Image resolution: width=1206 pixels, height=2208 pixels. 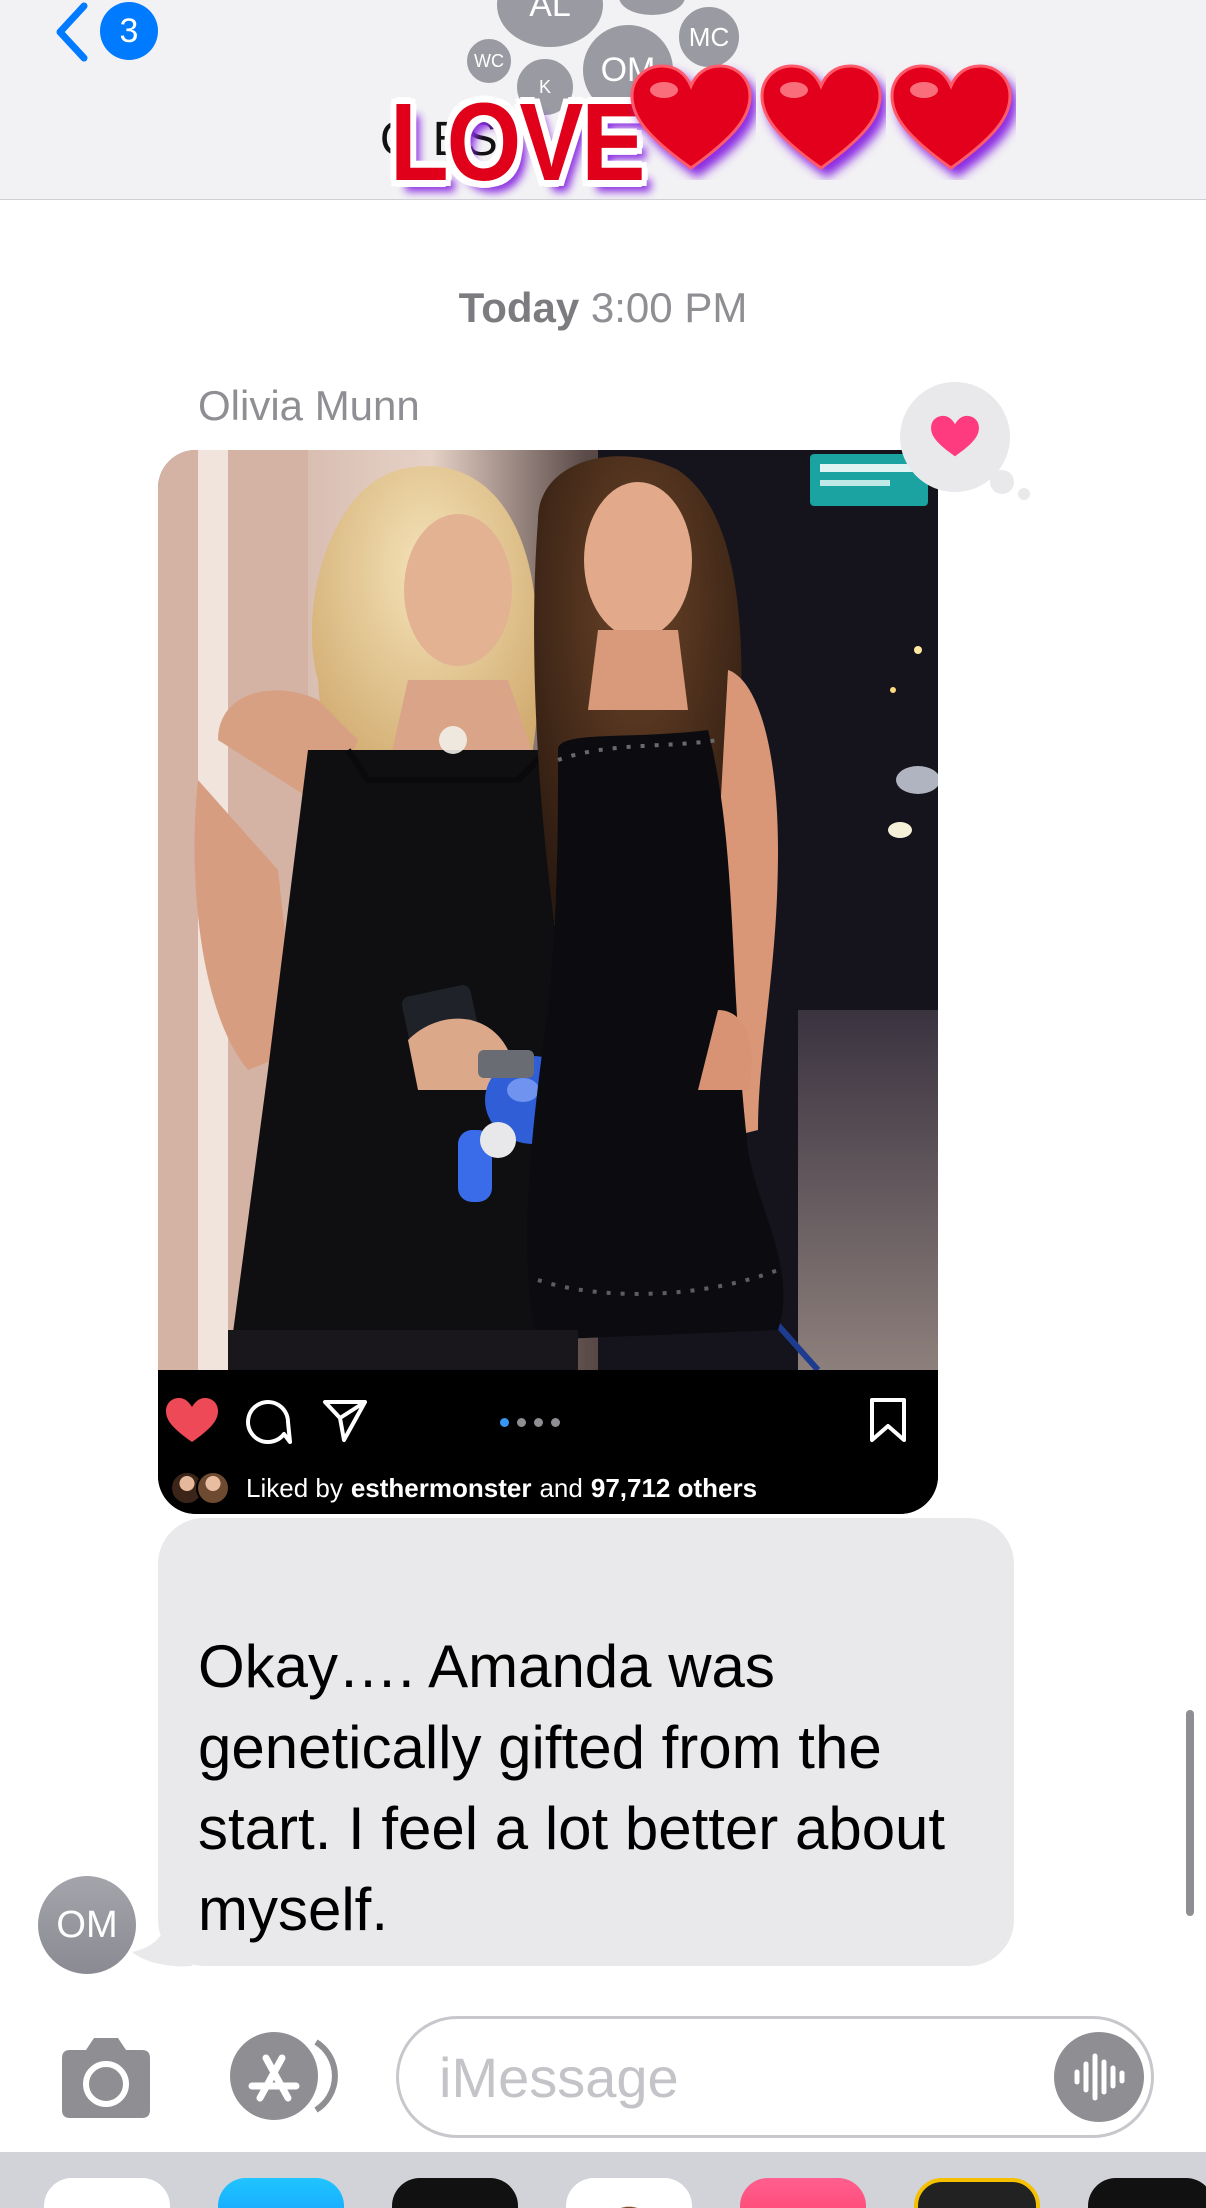 I want to click on conversation-header: 3 AL MC WC K OM Q ES LOVE, so click(x=603, y=100).